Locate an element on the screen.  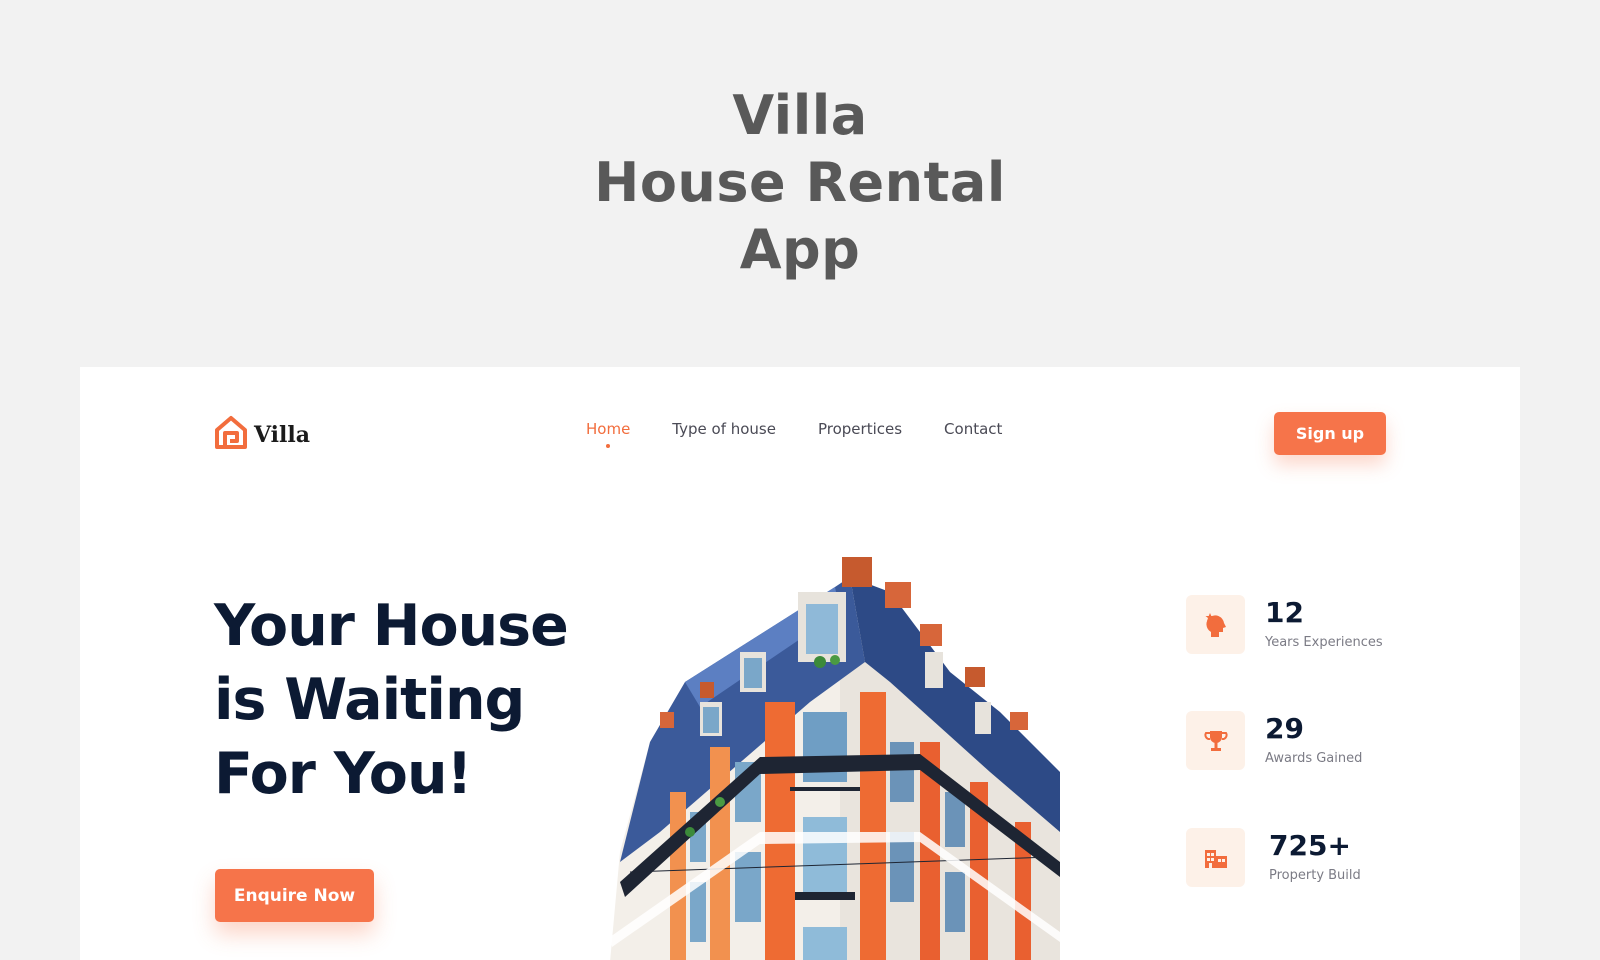
nav-item-contact: Contact is located at coordinates (973, 429).